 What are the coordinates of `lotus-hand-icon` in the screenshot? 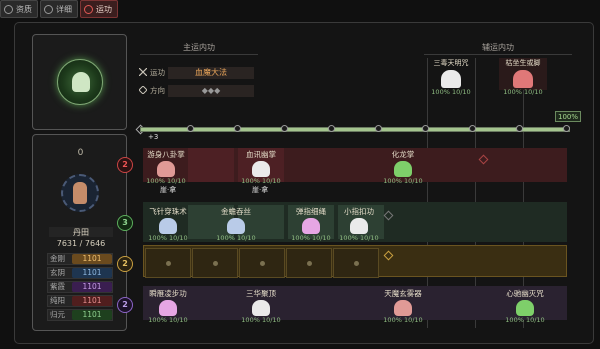 It's located at (80, 82).